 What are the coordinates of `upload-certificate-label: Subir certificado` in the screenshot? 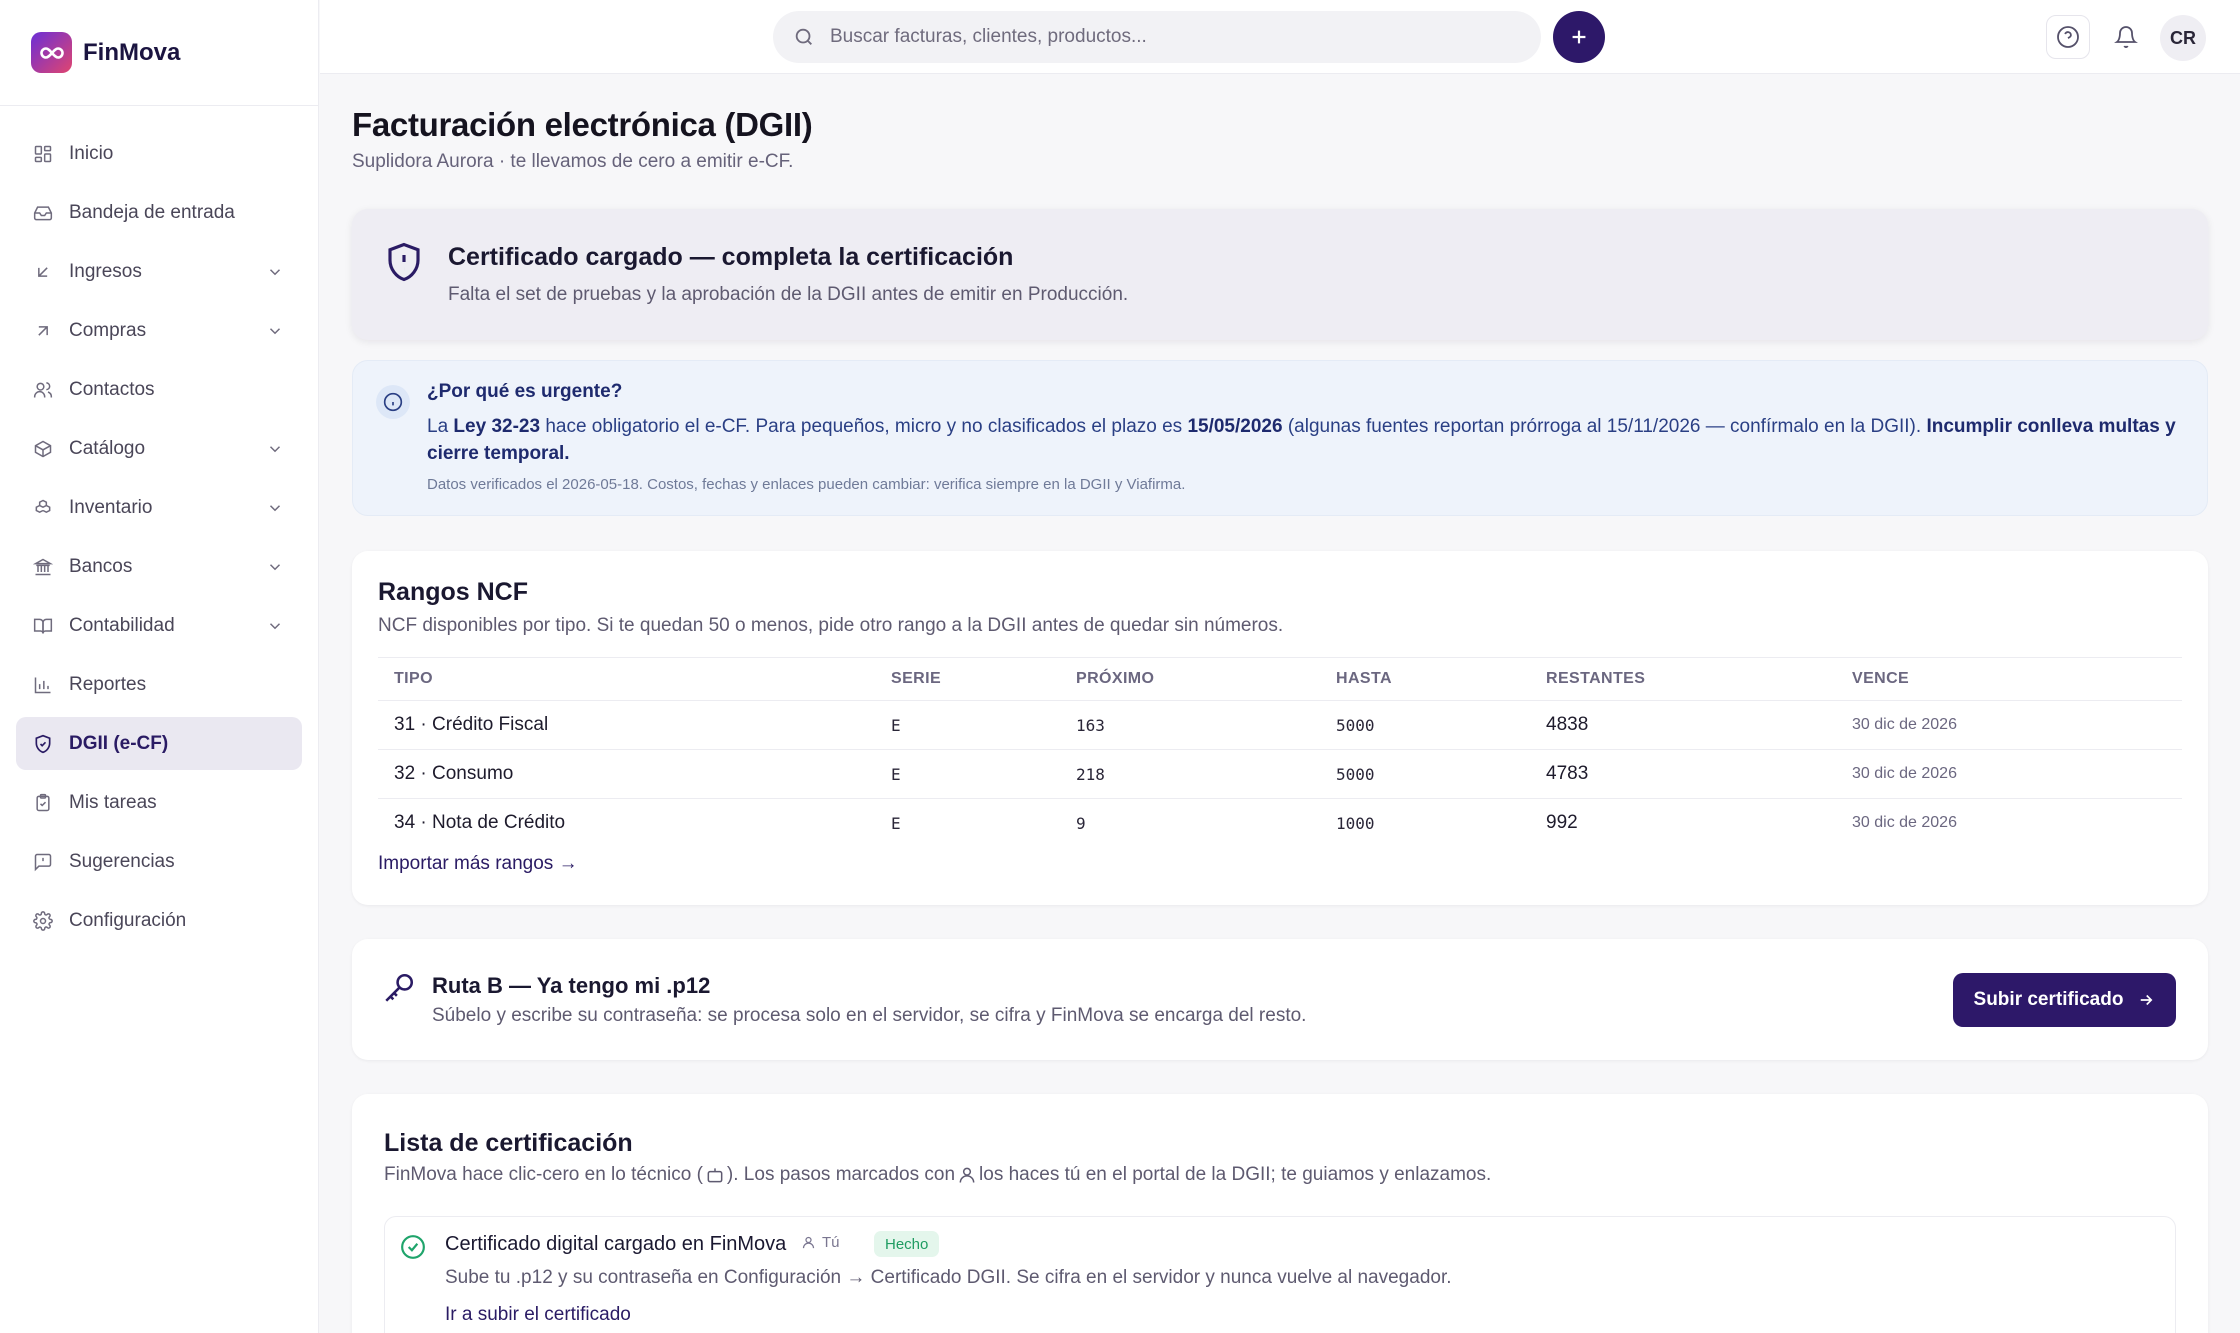 It's located at (2048, 999).